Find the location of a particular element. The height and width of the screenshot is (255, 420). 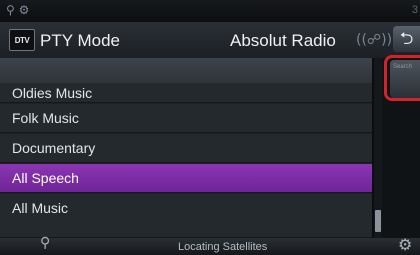

clock-text: 3 is located at coordinates (414, 10).